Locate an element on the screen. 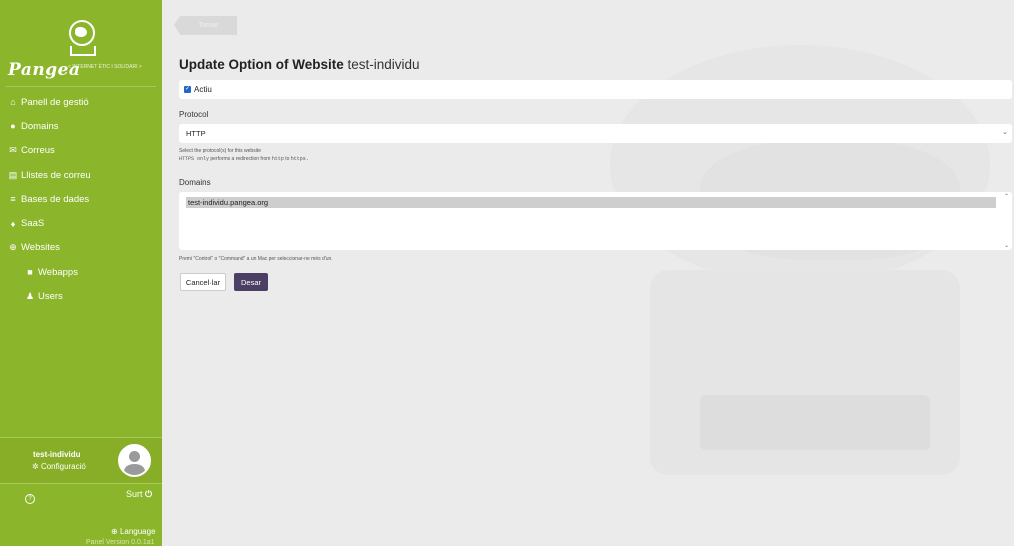 This screenshot has height=546, width=1014. user-panel: test-individu ✲ Configuració is located at coordinates (81, 460).